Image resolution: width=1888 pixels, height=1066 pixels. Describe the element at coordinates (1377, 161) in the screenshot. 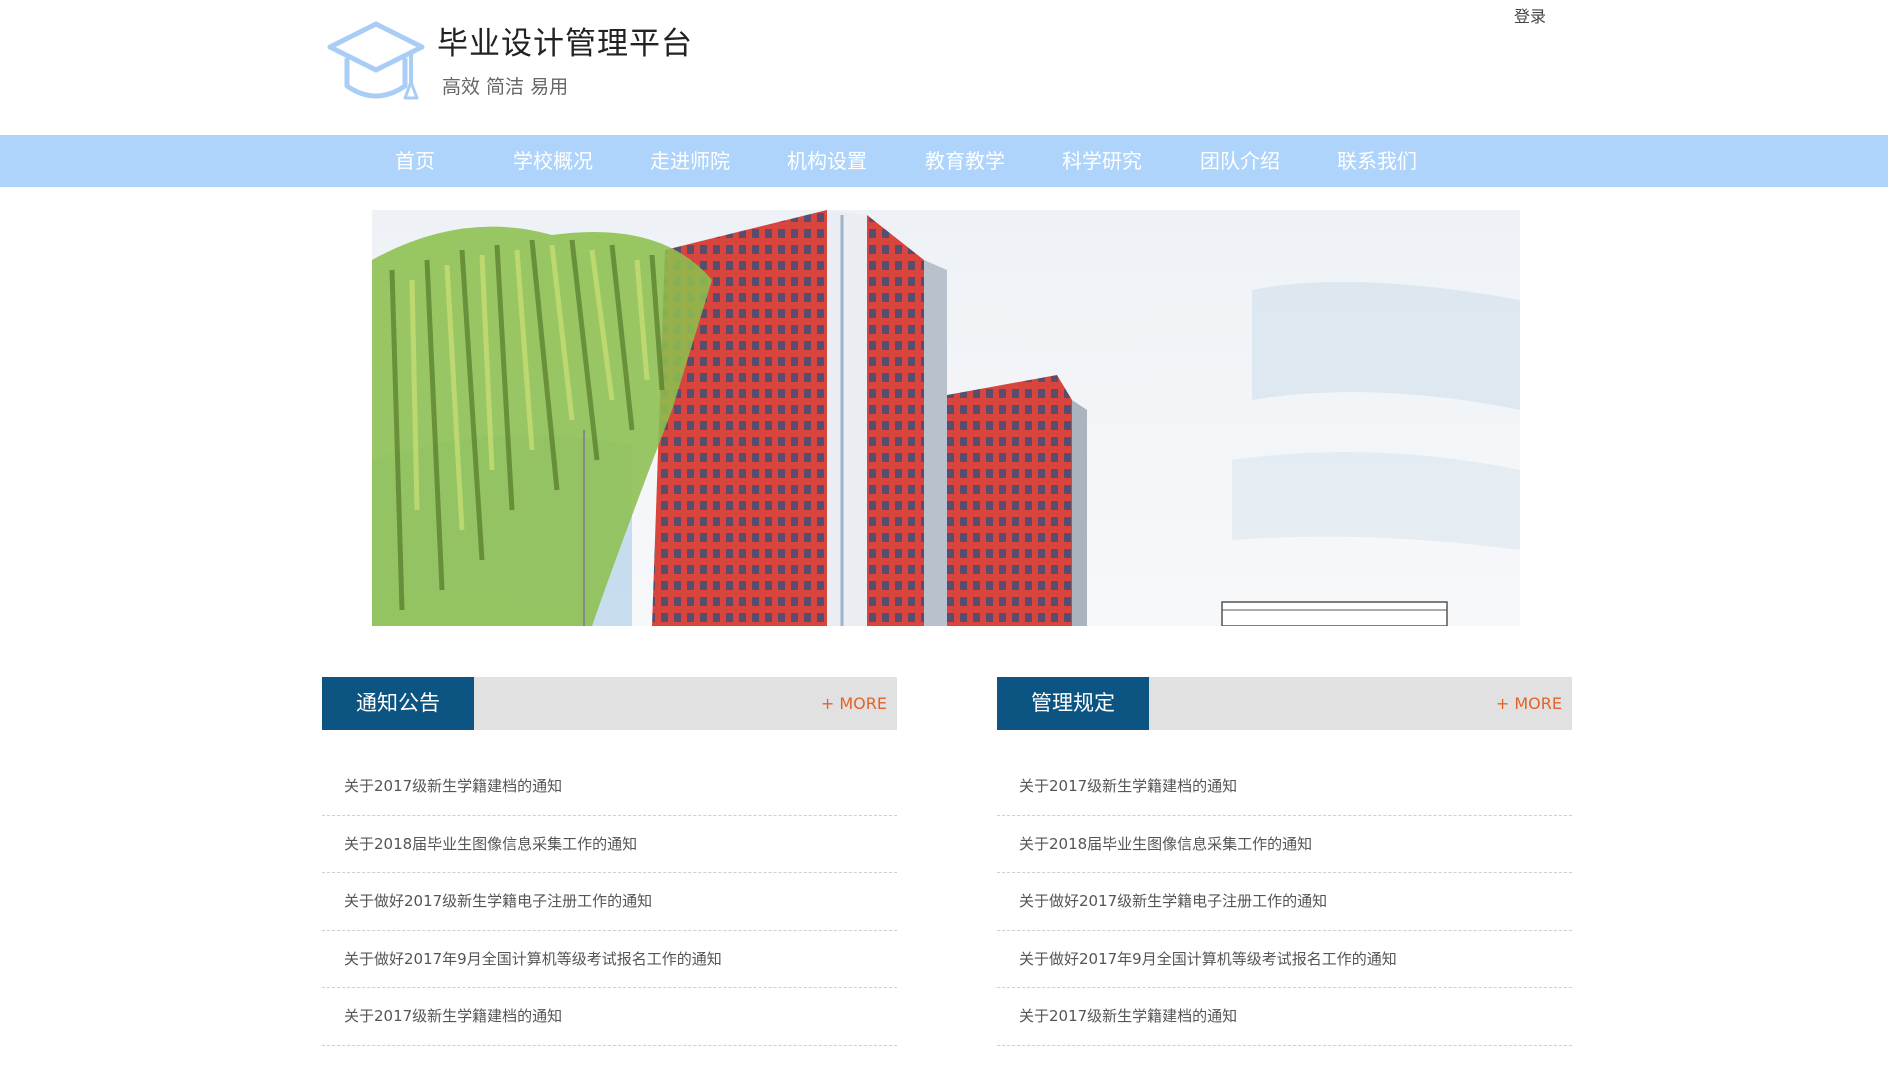

I see `nav-item-contact: 联系我们` at that location.